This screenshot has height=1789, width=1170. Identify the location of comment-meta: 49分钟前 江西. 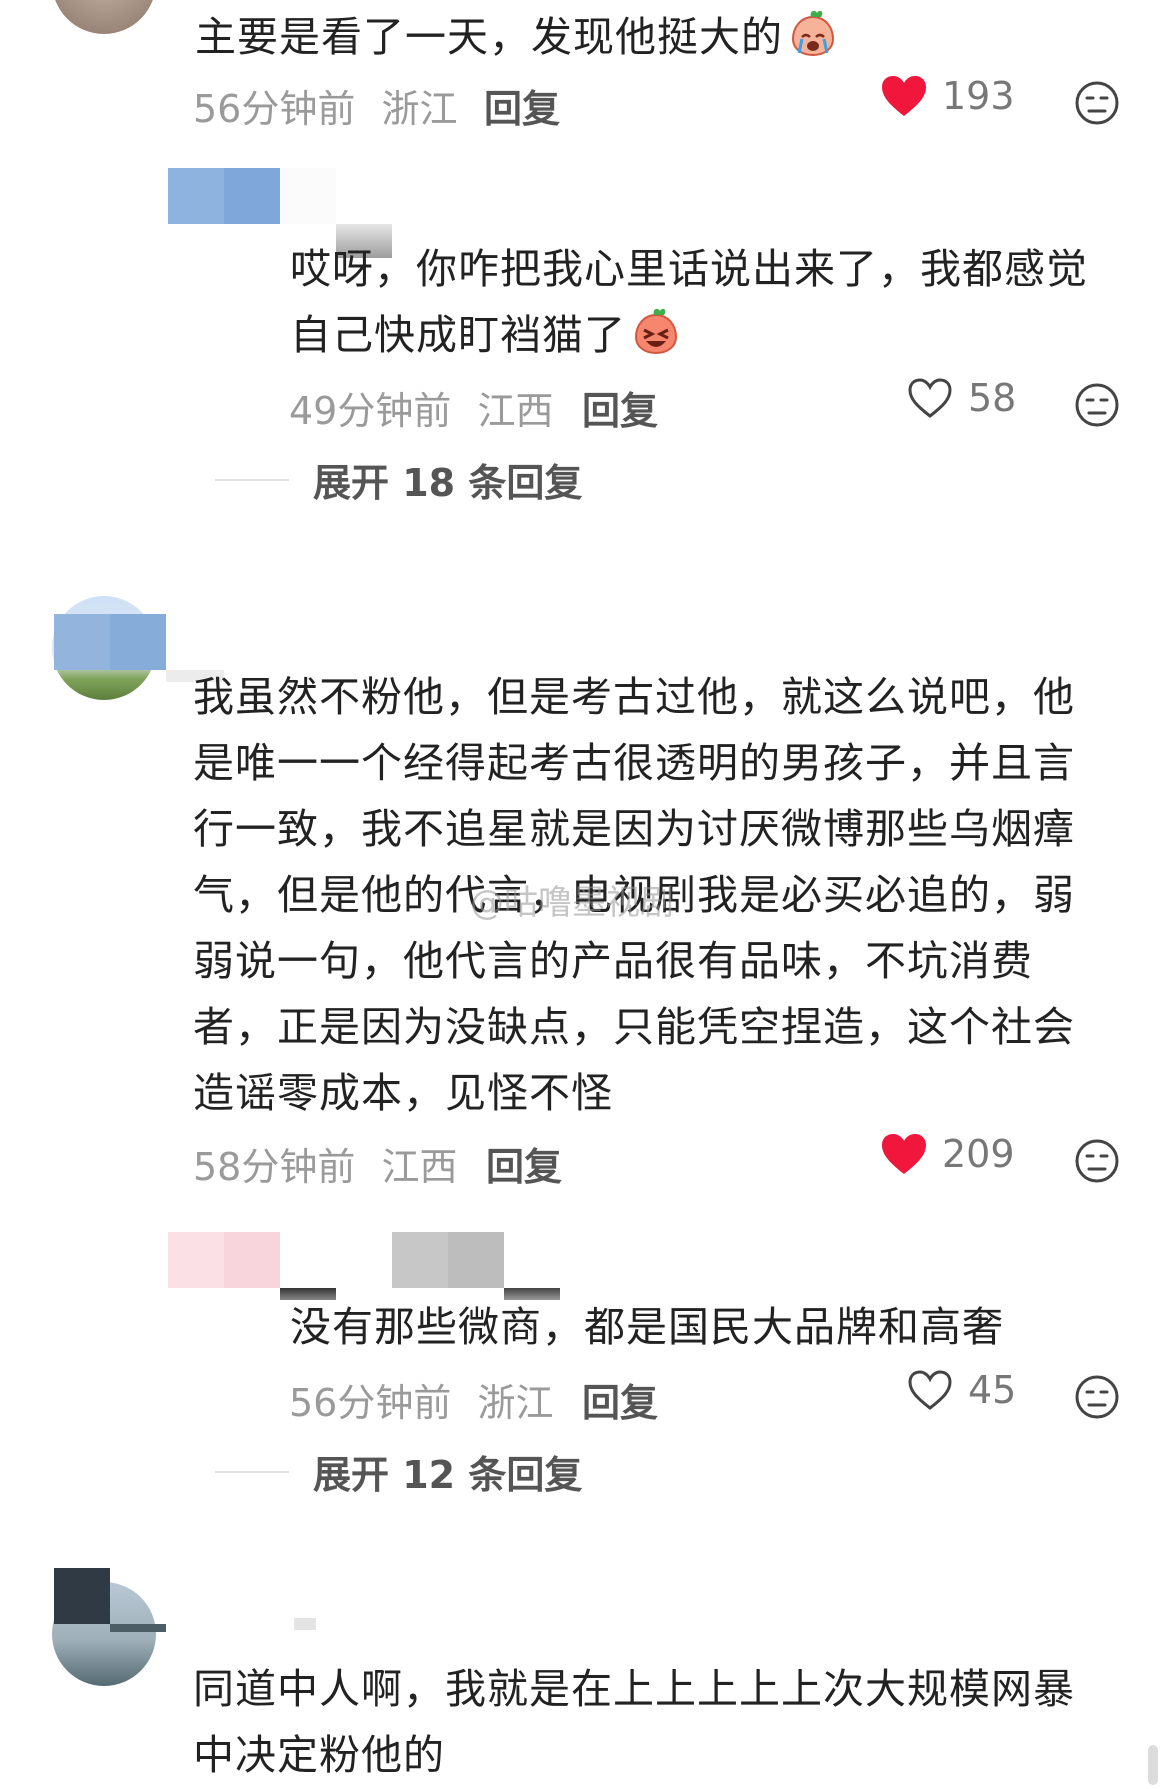
(421, 407).